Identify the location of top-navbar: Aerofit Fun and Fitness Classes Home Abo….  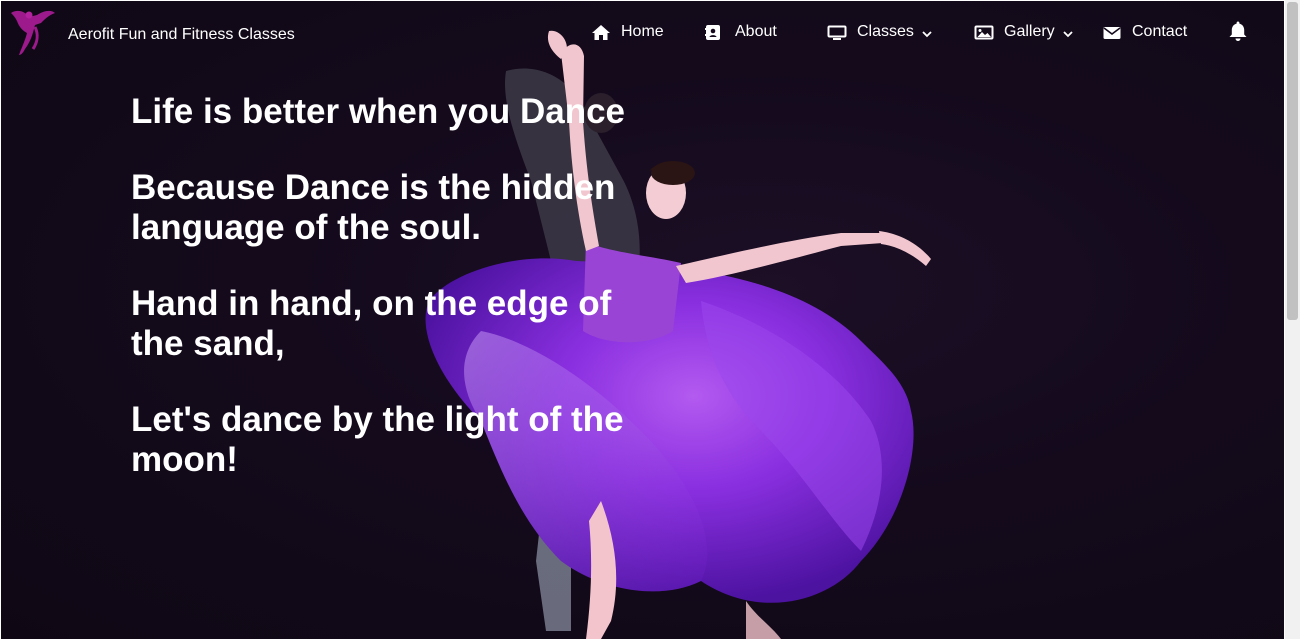
(642, 31).